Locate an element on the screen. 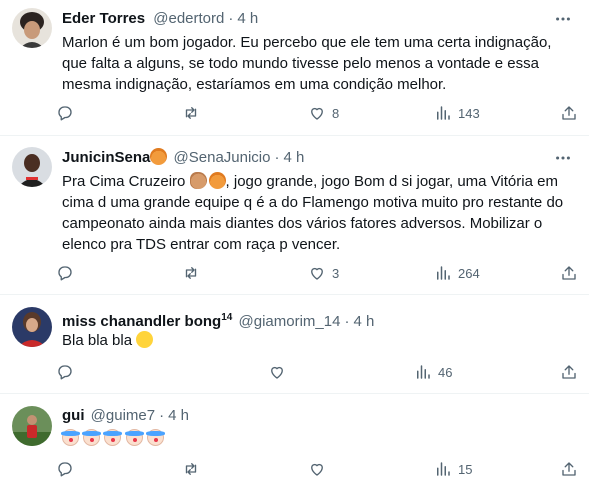 This screenshot has width=589, height=488. view-count: 46 is located at coordinates (445, 372).